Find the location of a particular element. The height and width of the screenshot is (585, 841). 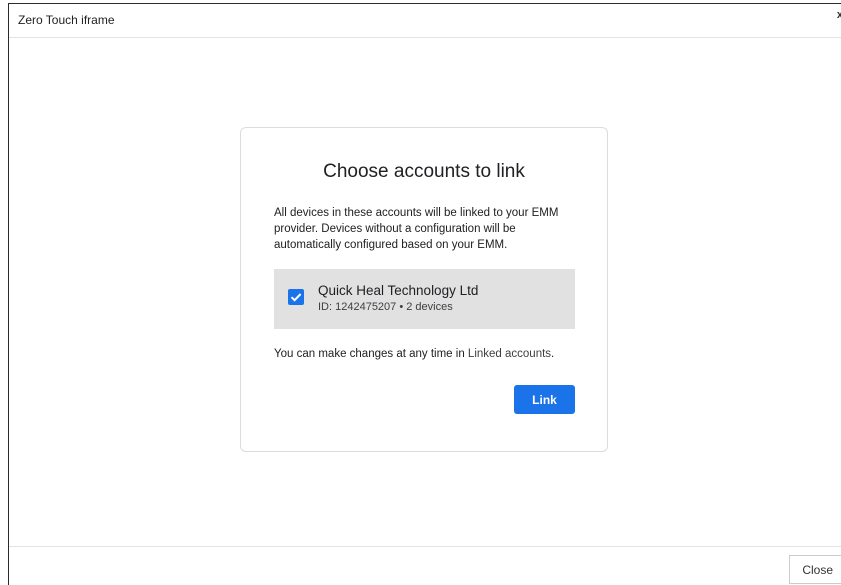

note-prefix: You can make changes at any time in is located at coordinates (371, 354).